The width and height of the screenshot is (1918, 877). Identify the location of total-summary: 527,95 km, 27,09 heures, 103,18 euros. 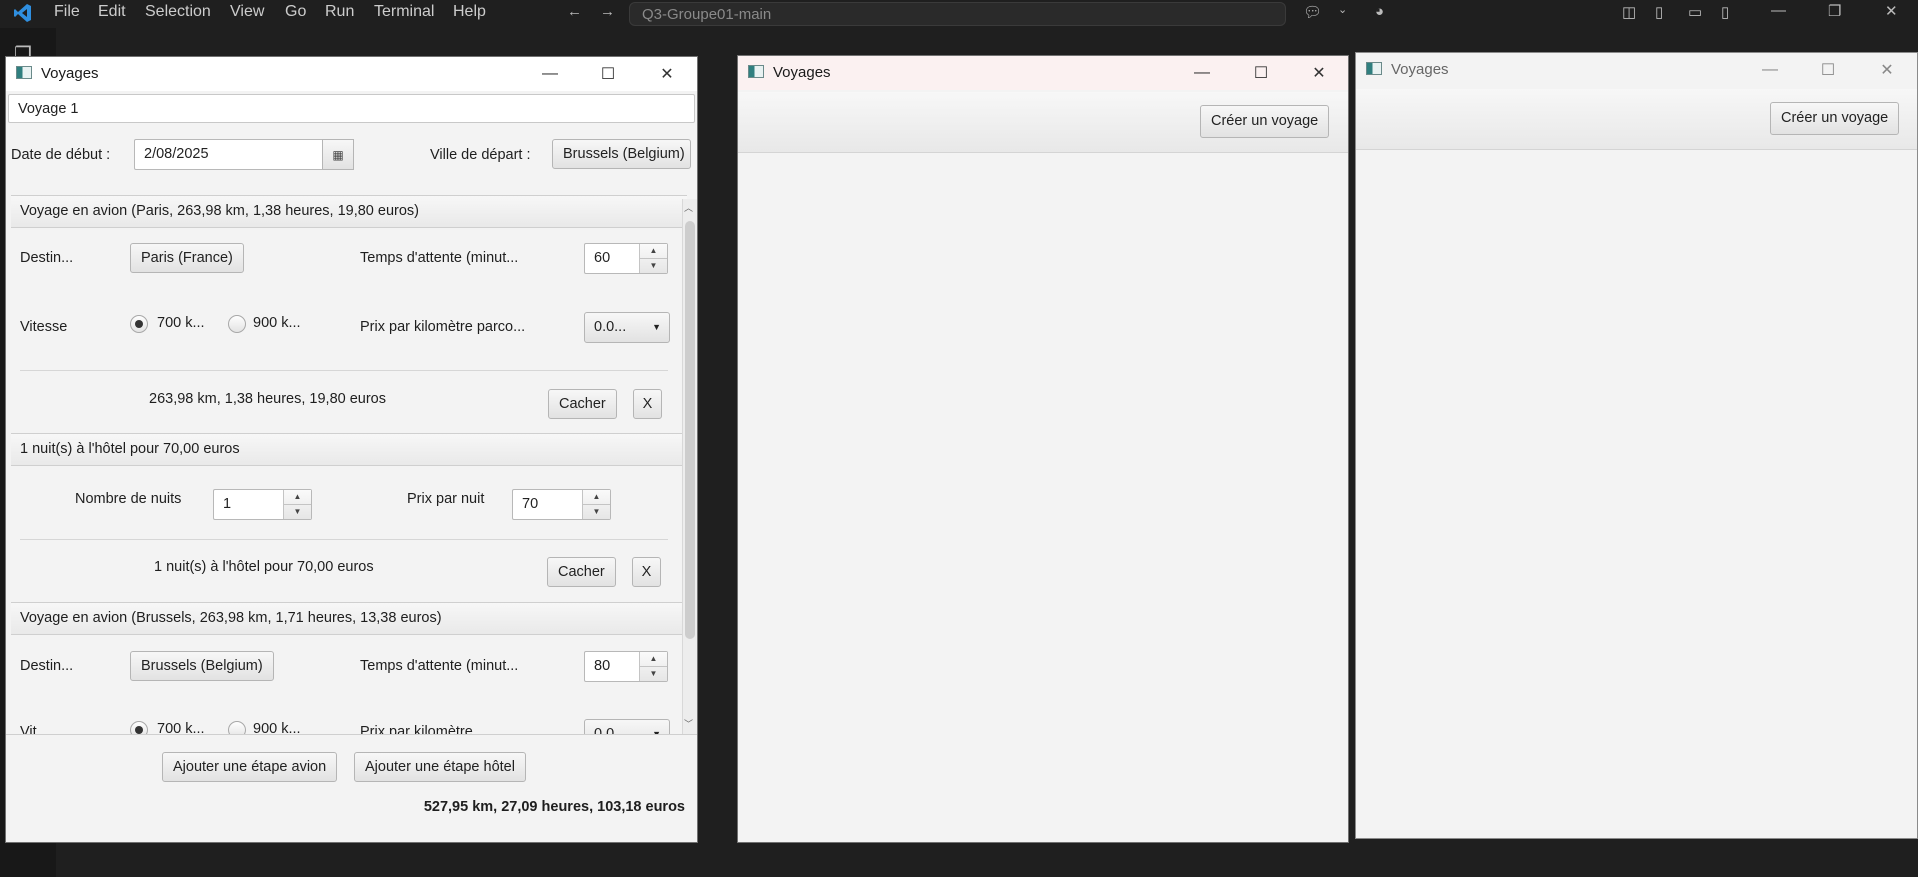
(554, 807).